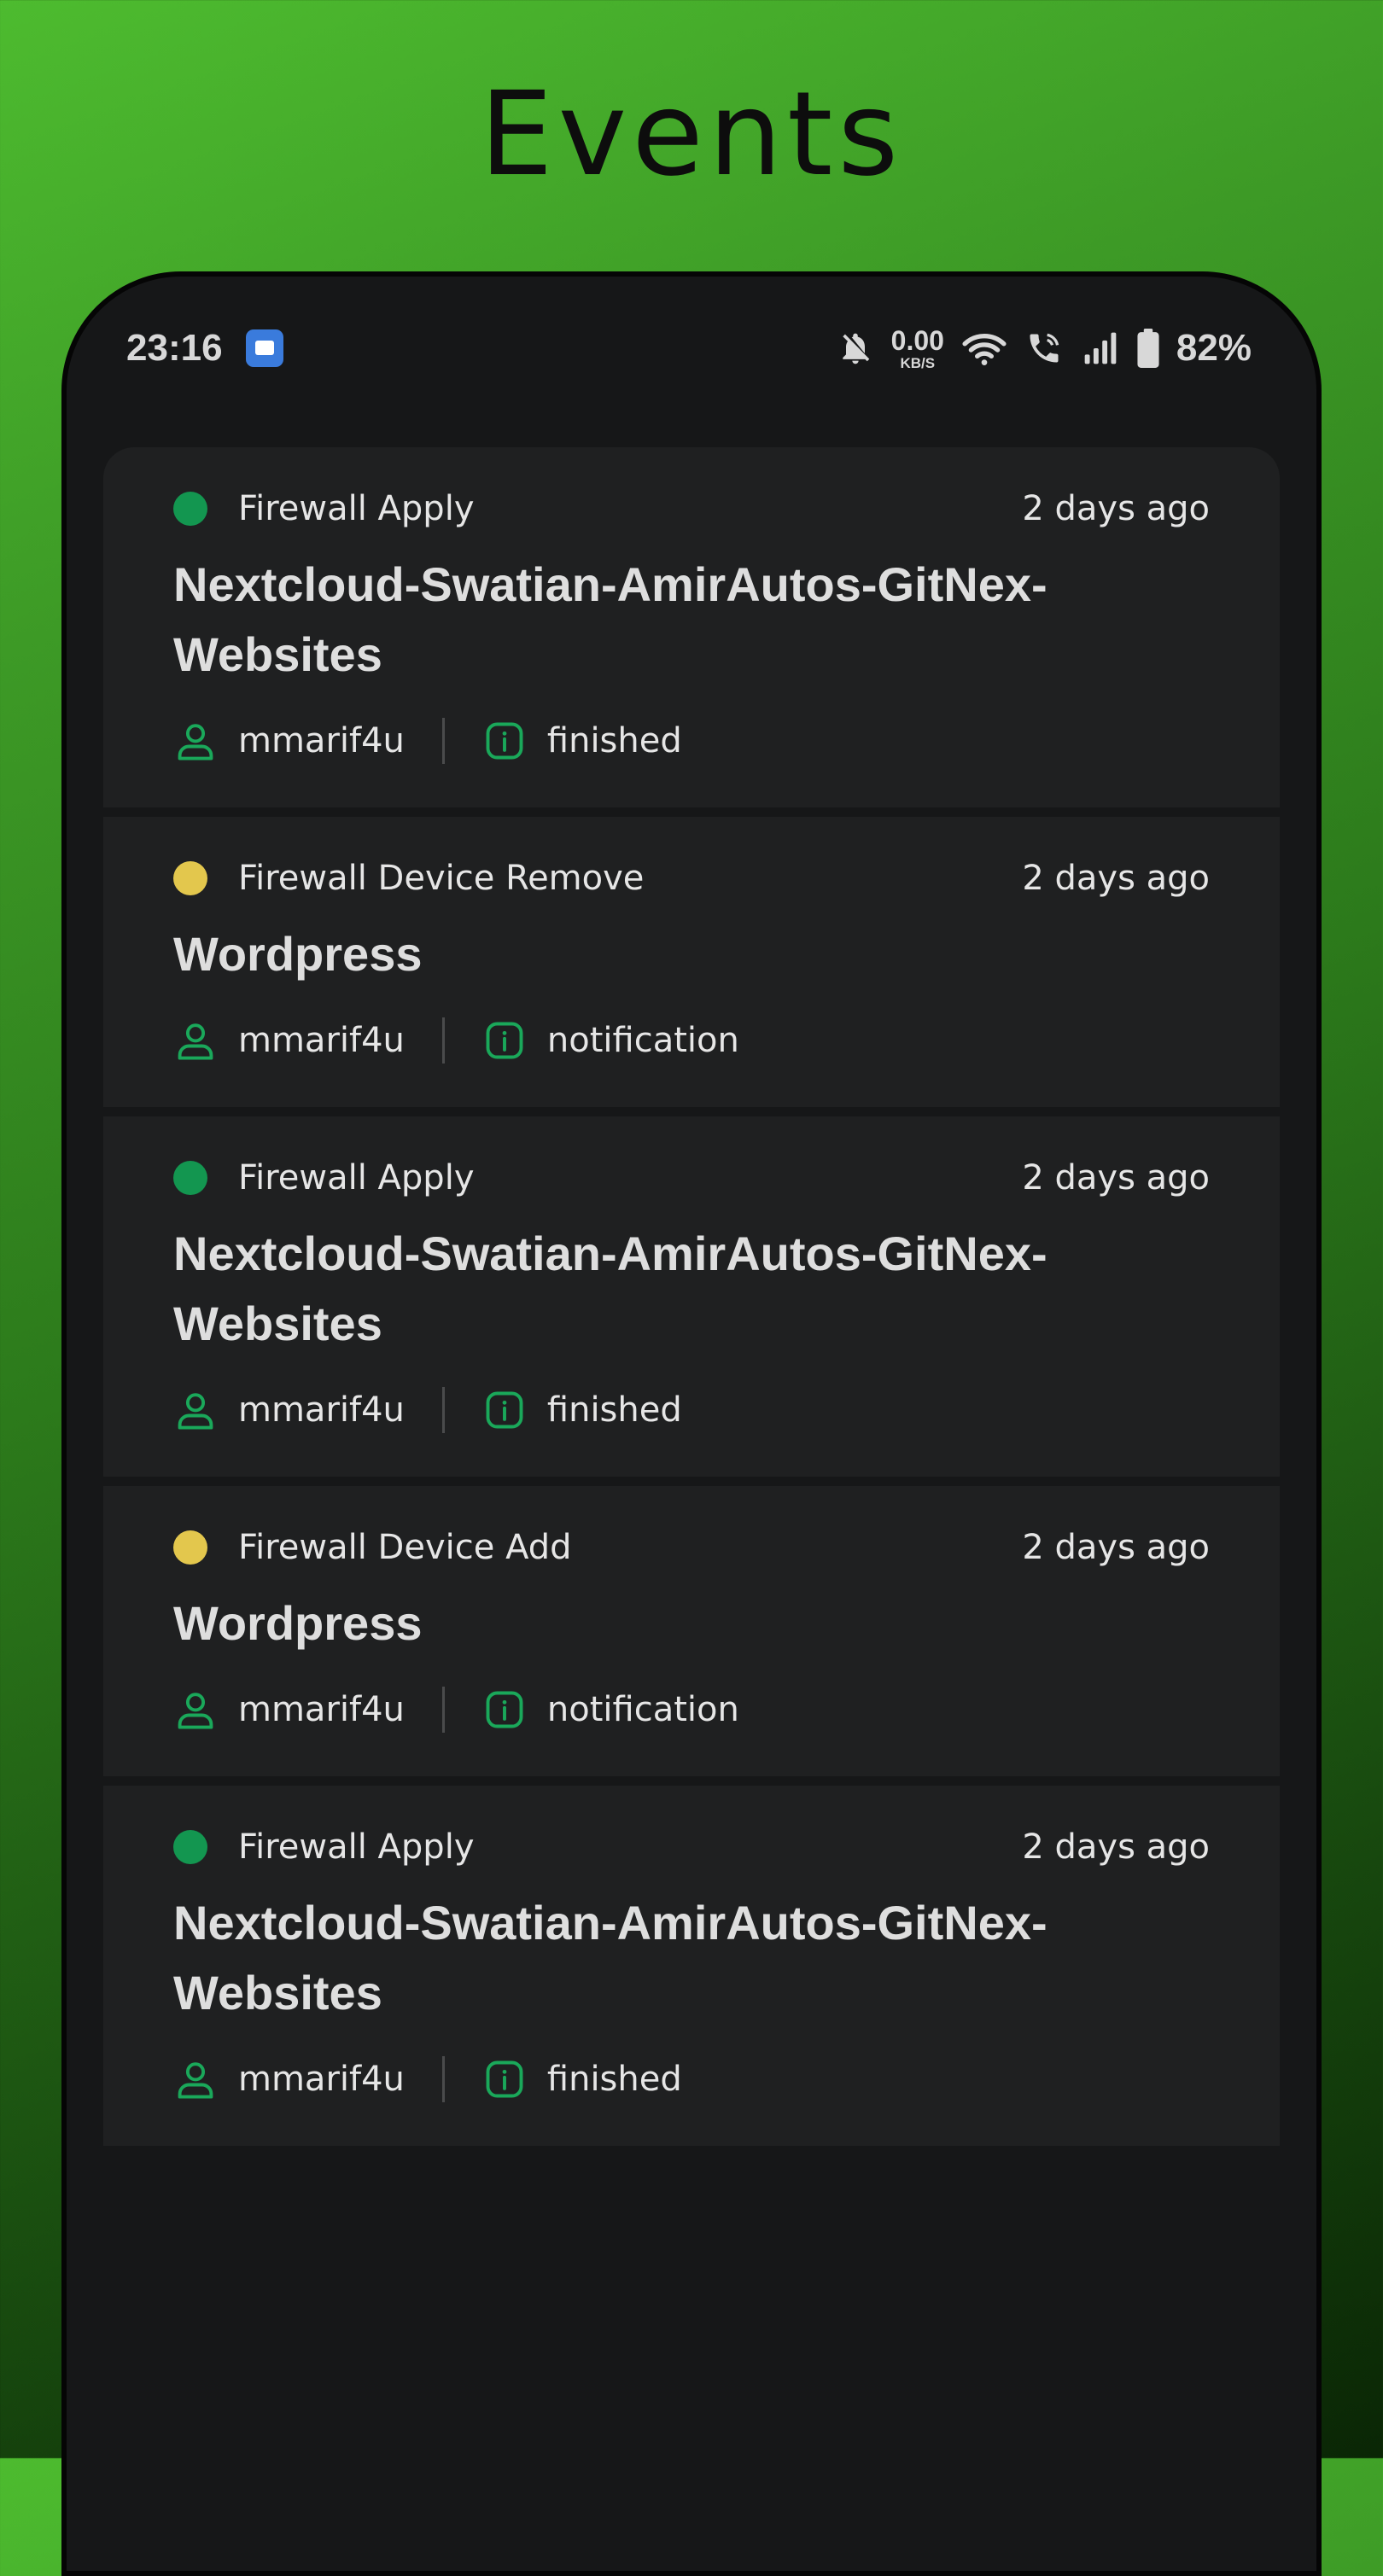  Describe the element at coordinates (174, 348) in the screenshot. I see `status-time: 23:16` at that location.